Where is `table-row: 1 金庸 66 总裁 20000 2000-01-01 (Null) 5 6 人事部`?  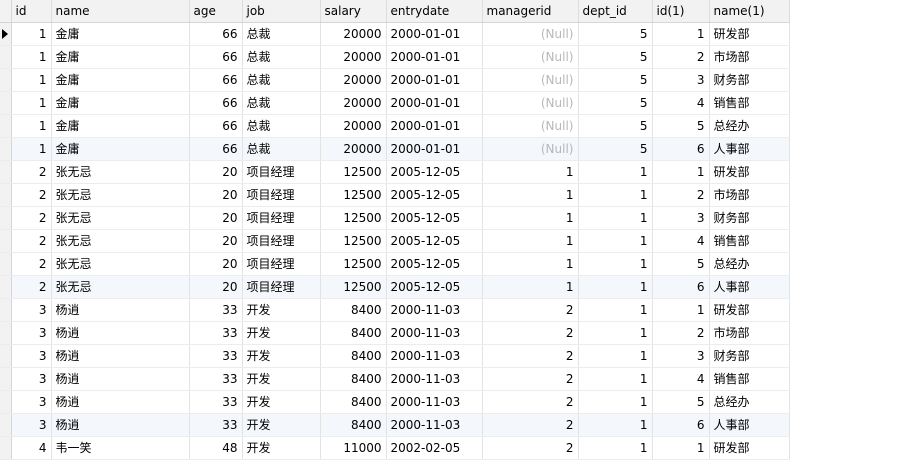
table-row: 1 金庸 66 总裁 20000 2000-01-01 (Null) 5 6 人事部 is located at coordinates (395, 149).